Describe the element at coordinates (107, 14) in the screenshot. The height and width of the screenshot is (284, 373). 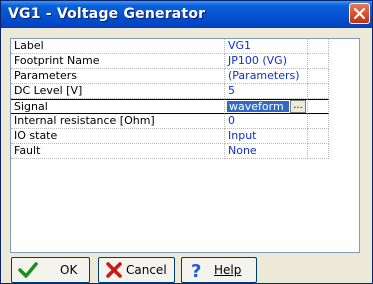
I see `window-title: VG1 - Voltage Generator` at that location.